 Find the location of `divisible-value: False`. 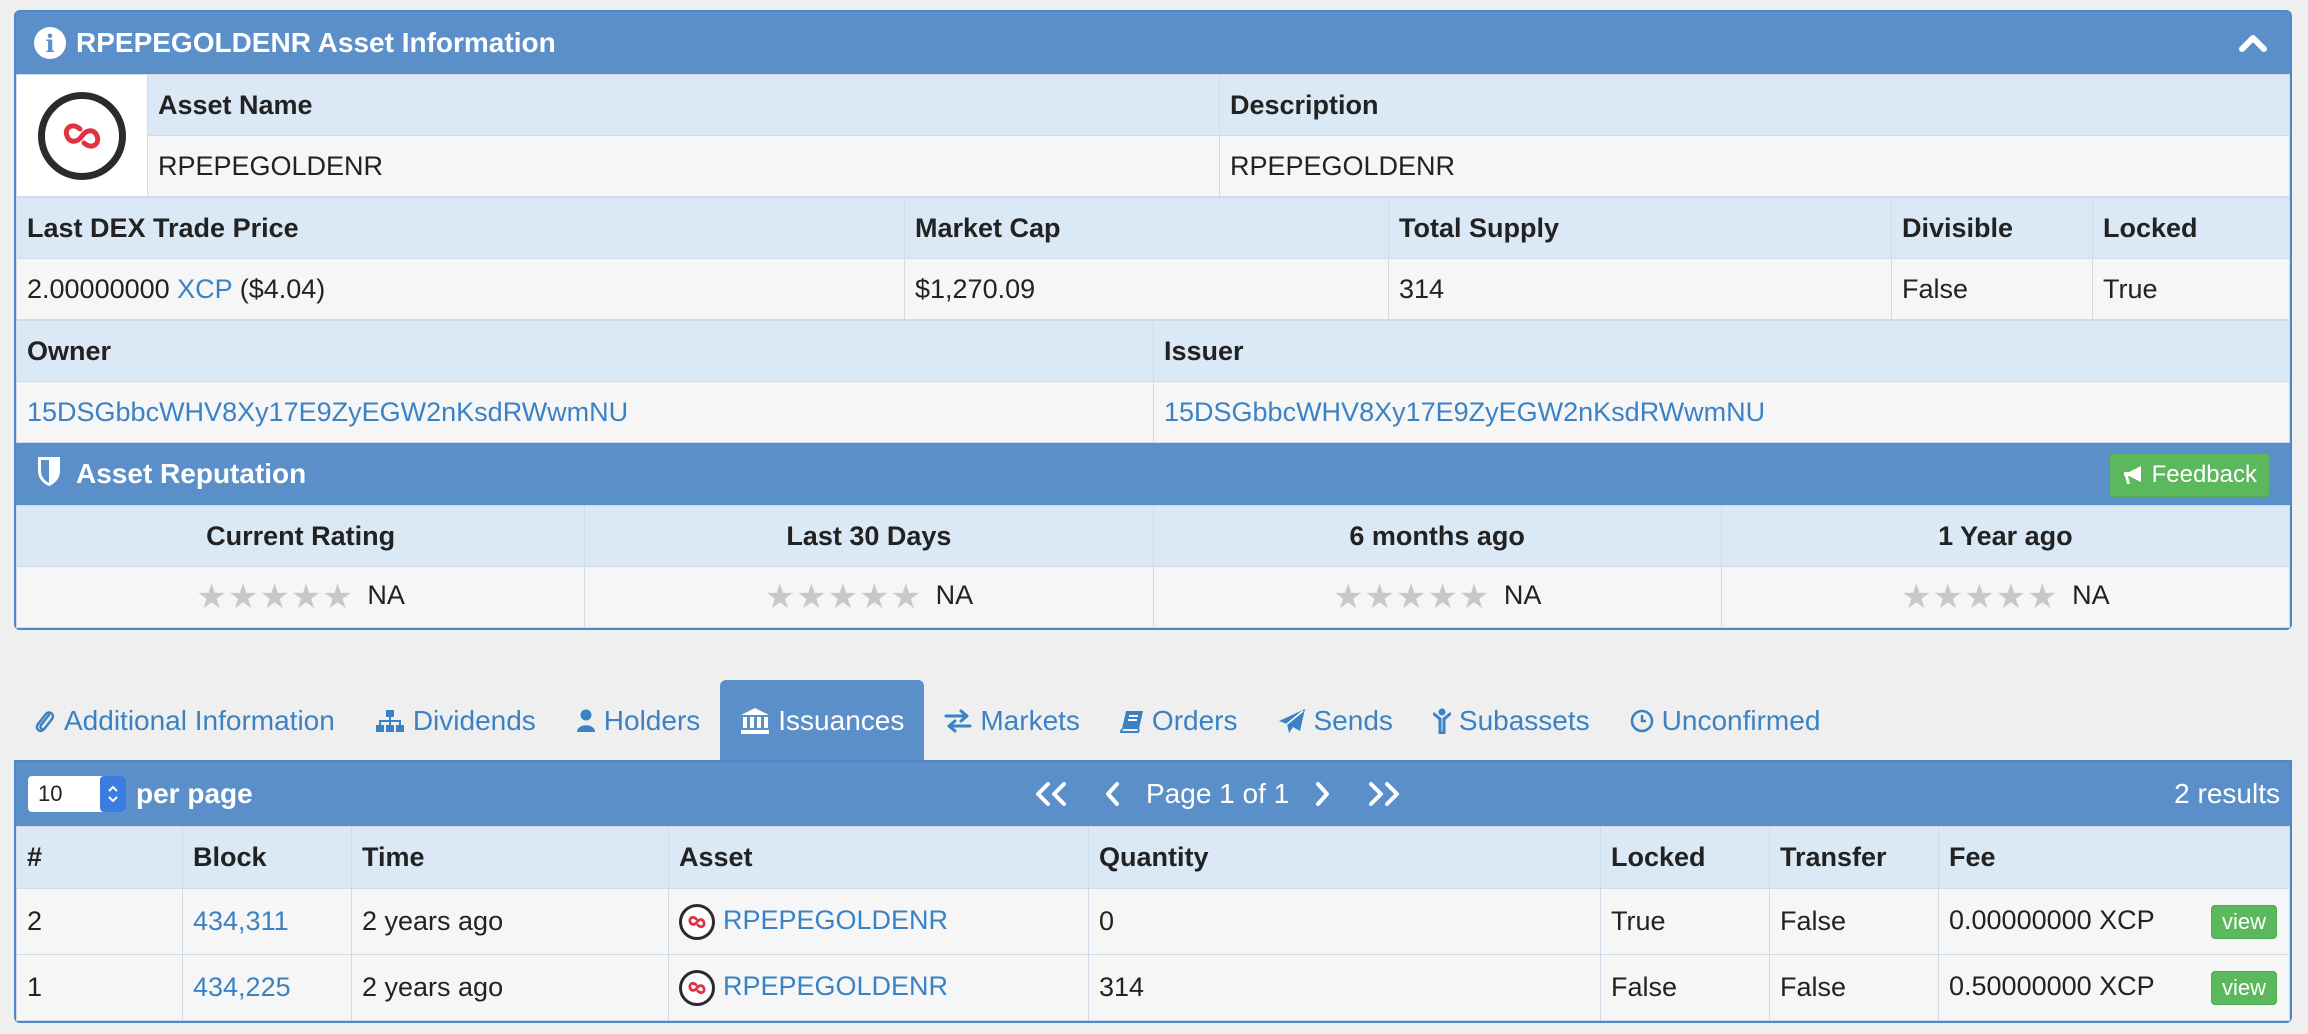

divisible-value: False is located at coordinates (1992, 289).